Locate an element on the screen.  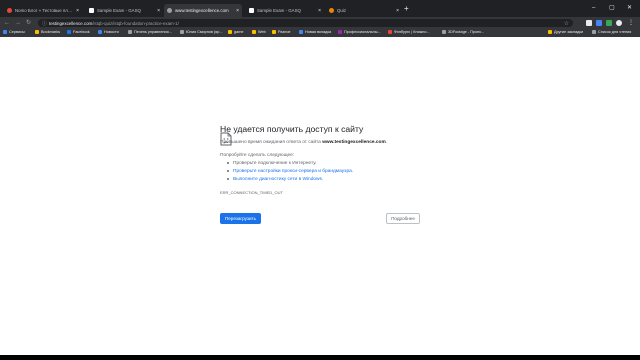
tab-title: Quiz is located at coordinates (342, 10).